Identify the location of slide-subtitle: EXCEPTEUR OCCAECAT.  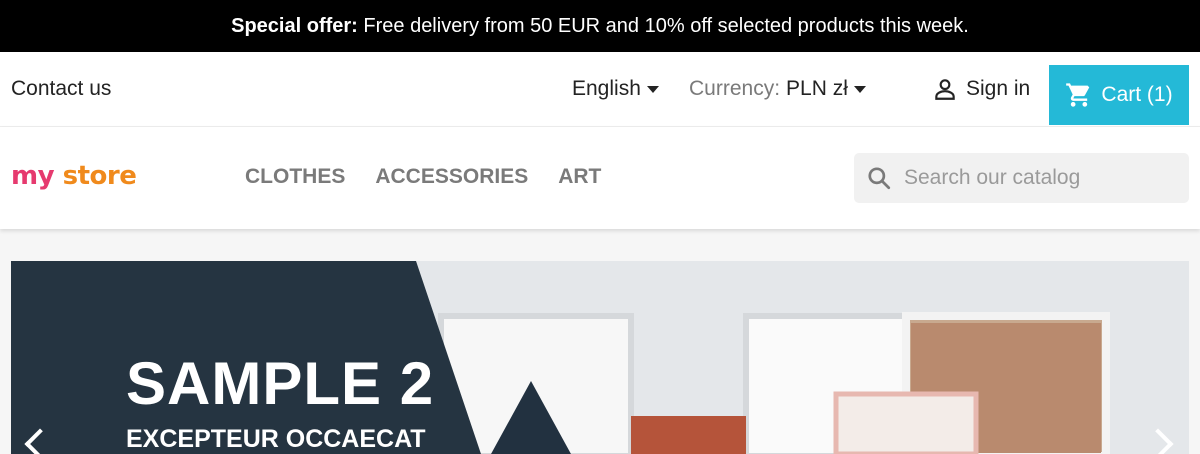
(276, 439).